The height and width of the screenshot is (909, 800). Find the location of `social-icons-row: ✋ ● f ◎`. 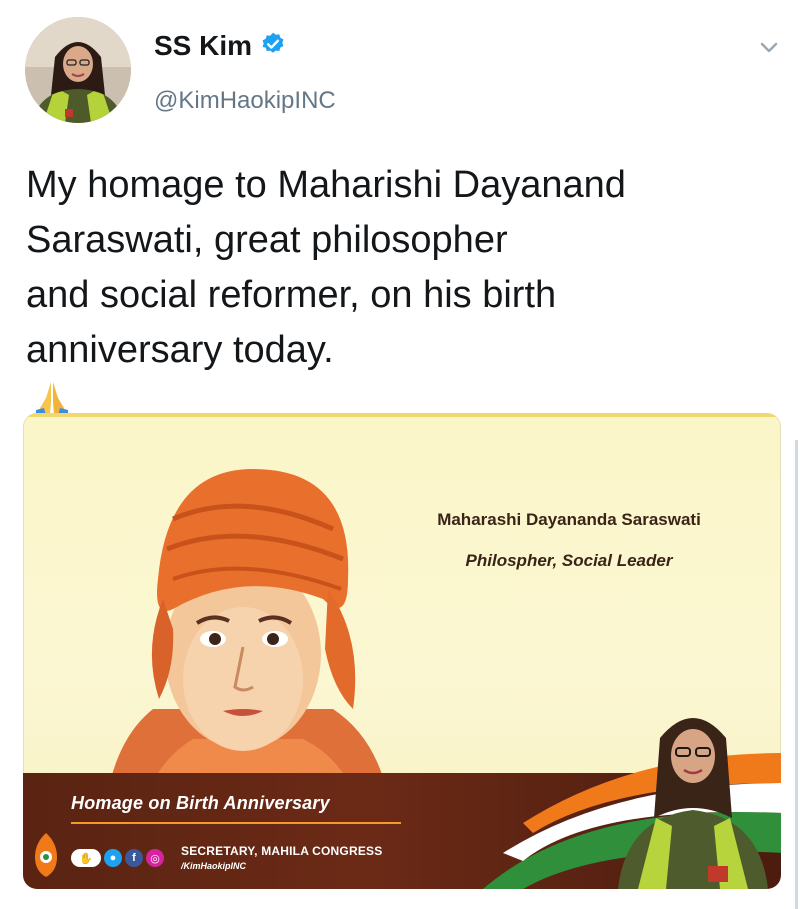

social-icons-row: ✋ ● f ◎ is located at coordinates (117, 858).